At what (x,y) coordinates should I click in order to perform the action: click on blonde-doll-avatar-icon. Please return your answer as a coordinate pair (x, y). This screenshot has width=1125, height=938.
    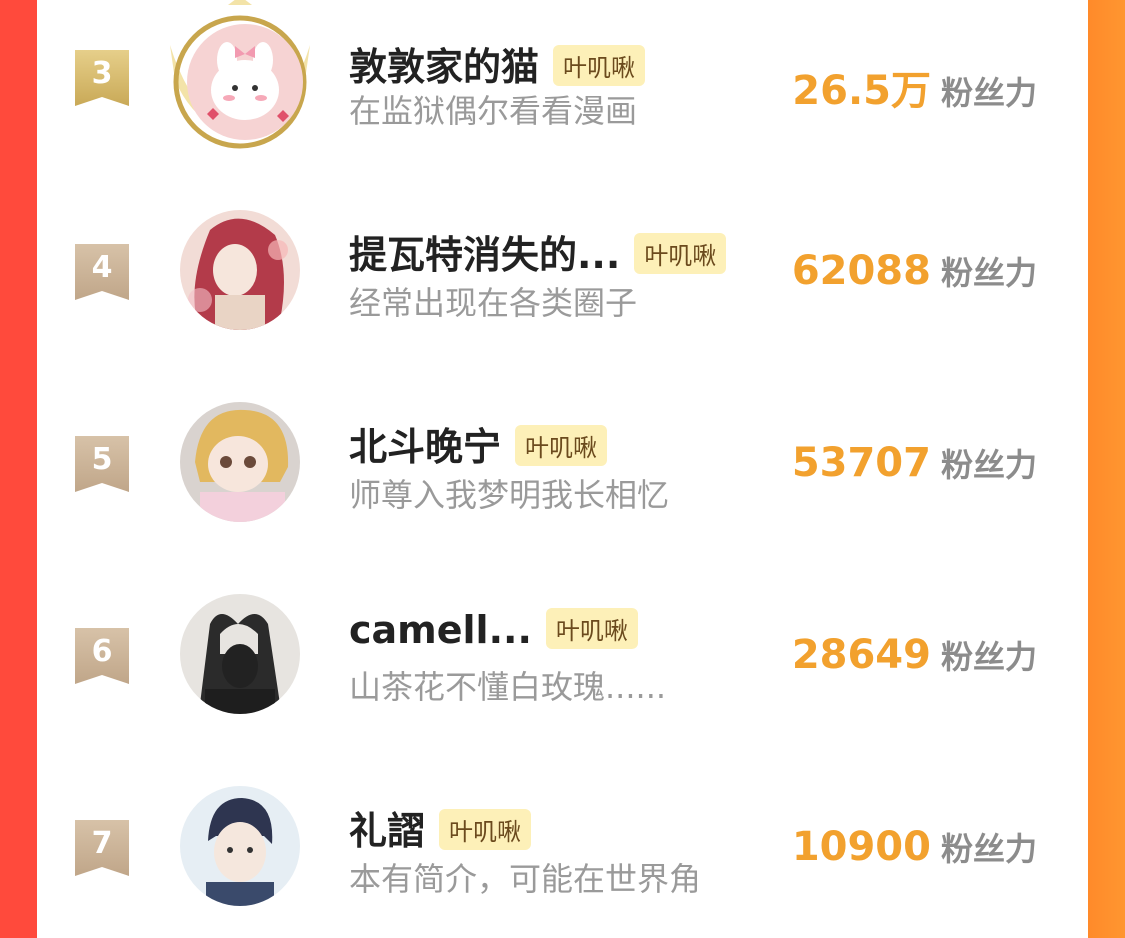
    Looking at the image, I should click on (240, 462).